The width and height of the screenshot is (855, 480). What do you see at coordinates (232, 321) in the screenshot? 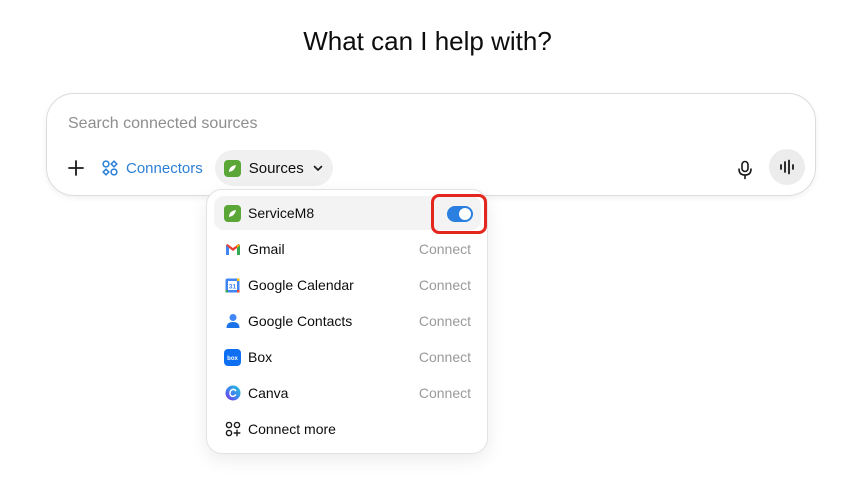
I see `google-contacts-icon` at bounding box center [232, 321].